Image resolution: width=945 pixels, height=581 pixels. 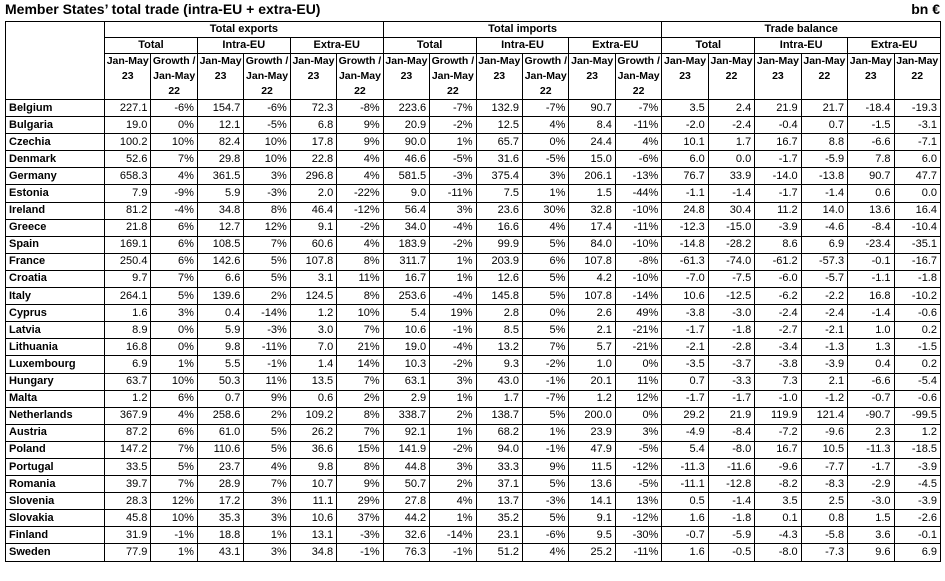 What do you see at coordinates (778, 176) in the screenshot?
I see `table-cell: -14.0` at bounding box center [778, 176].